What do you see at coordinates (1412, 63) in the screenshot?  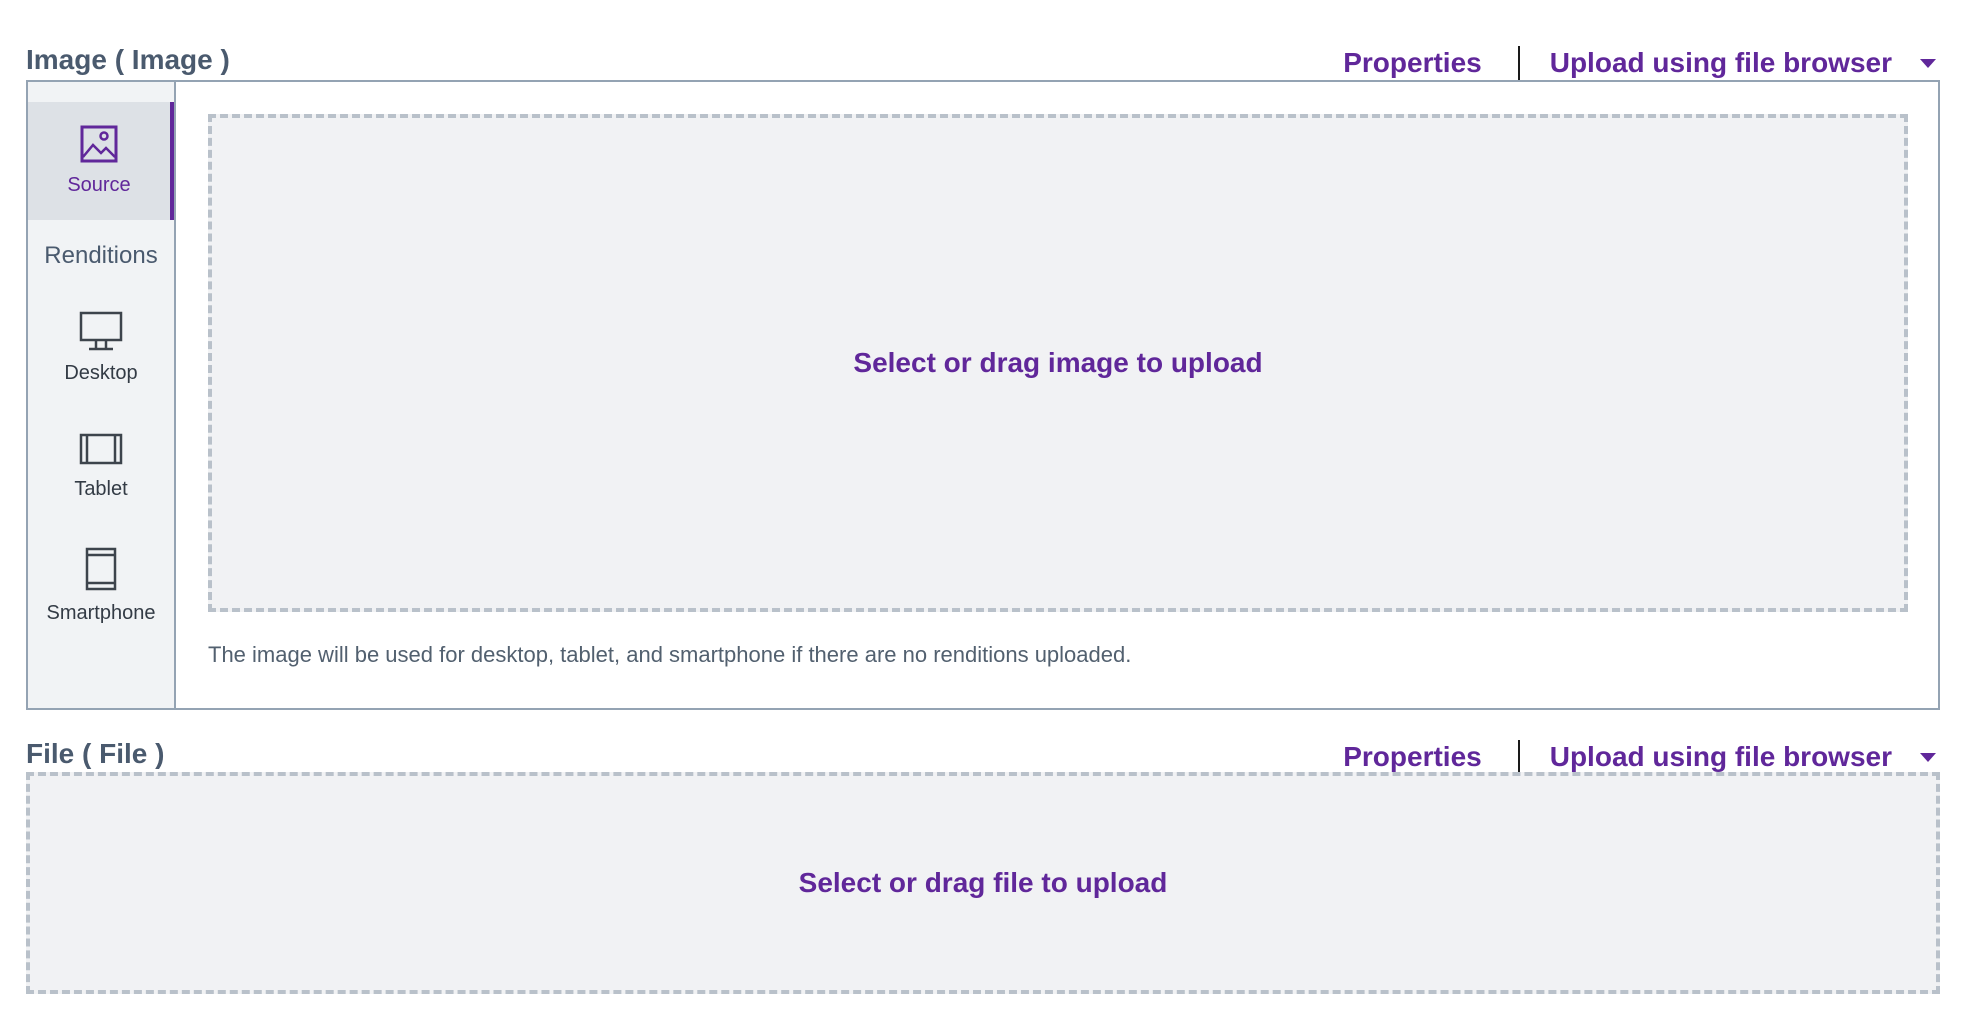 I see `image-properties-link: Properties` at bounding box center [1412, 63].